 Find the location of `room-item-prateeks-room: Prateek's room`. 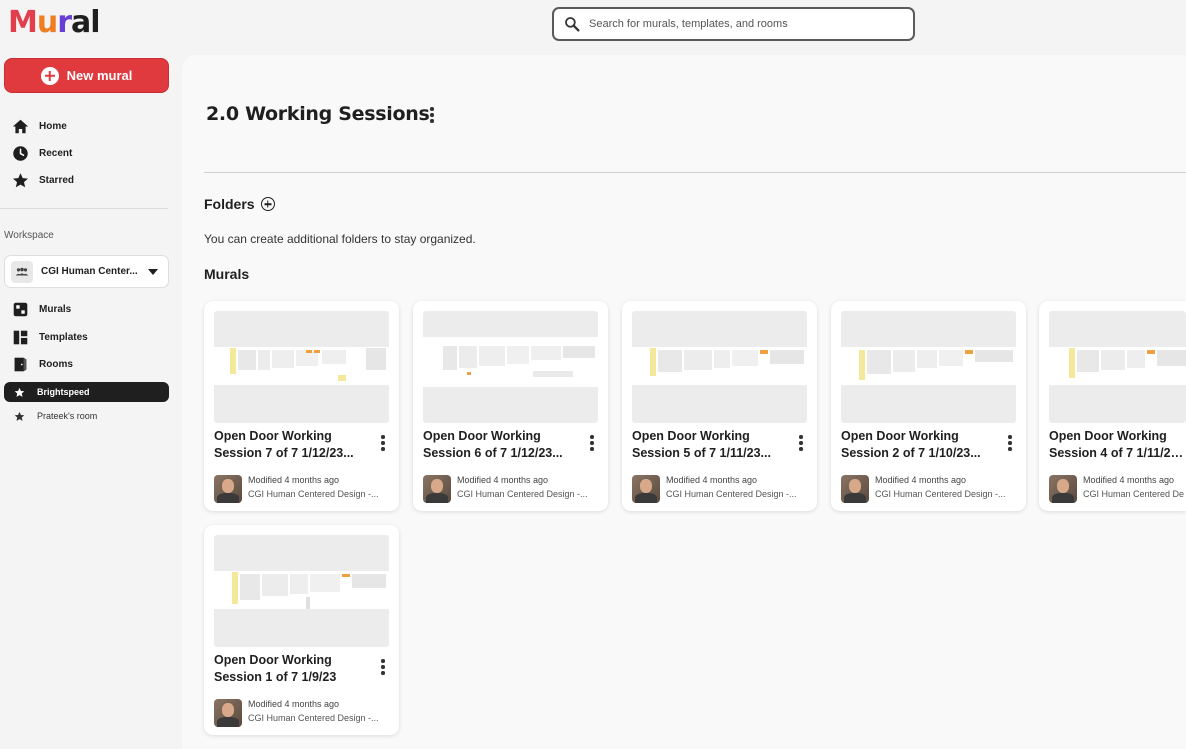

room-item-prateeks-room: Prateek's room is located at coordinates (86, 416).